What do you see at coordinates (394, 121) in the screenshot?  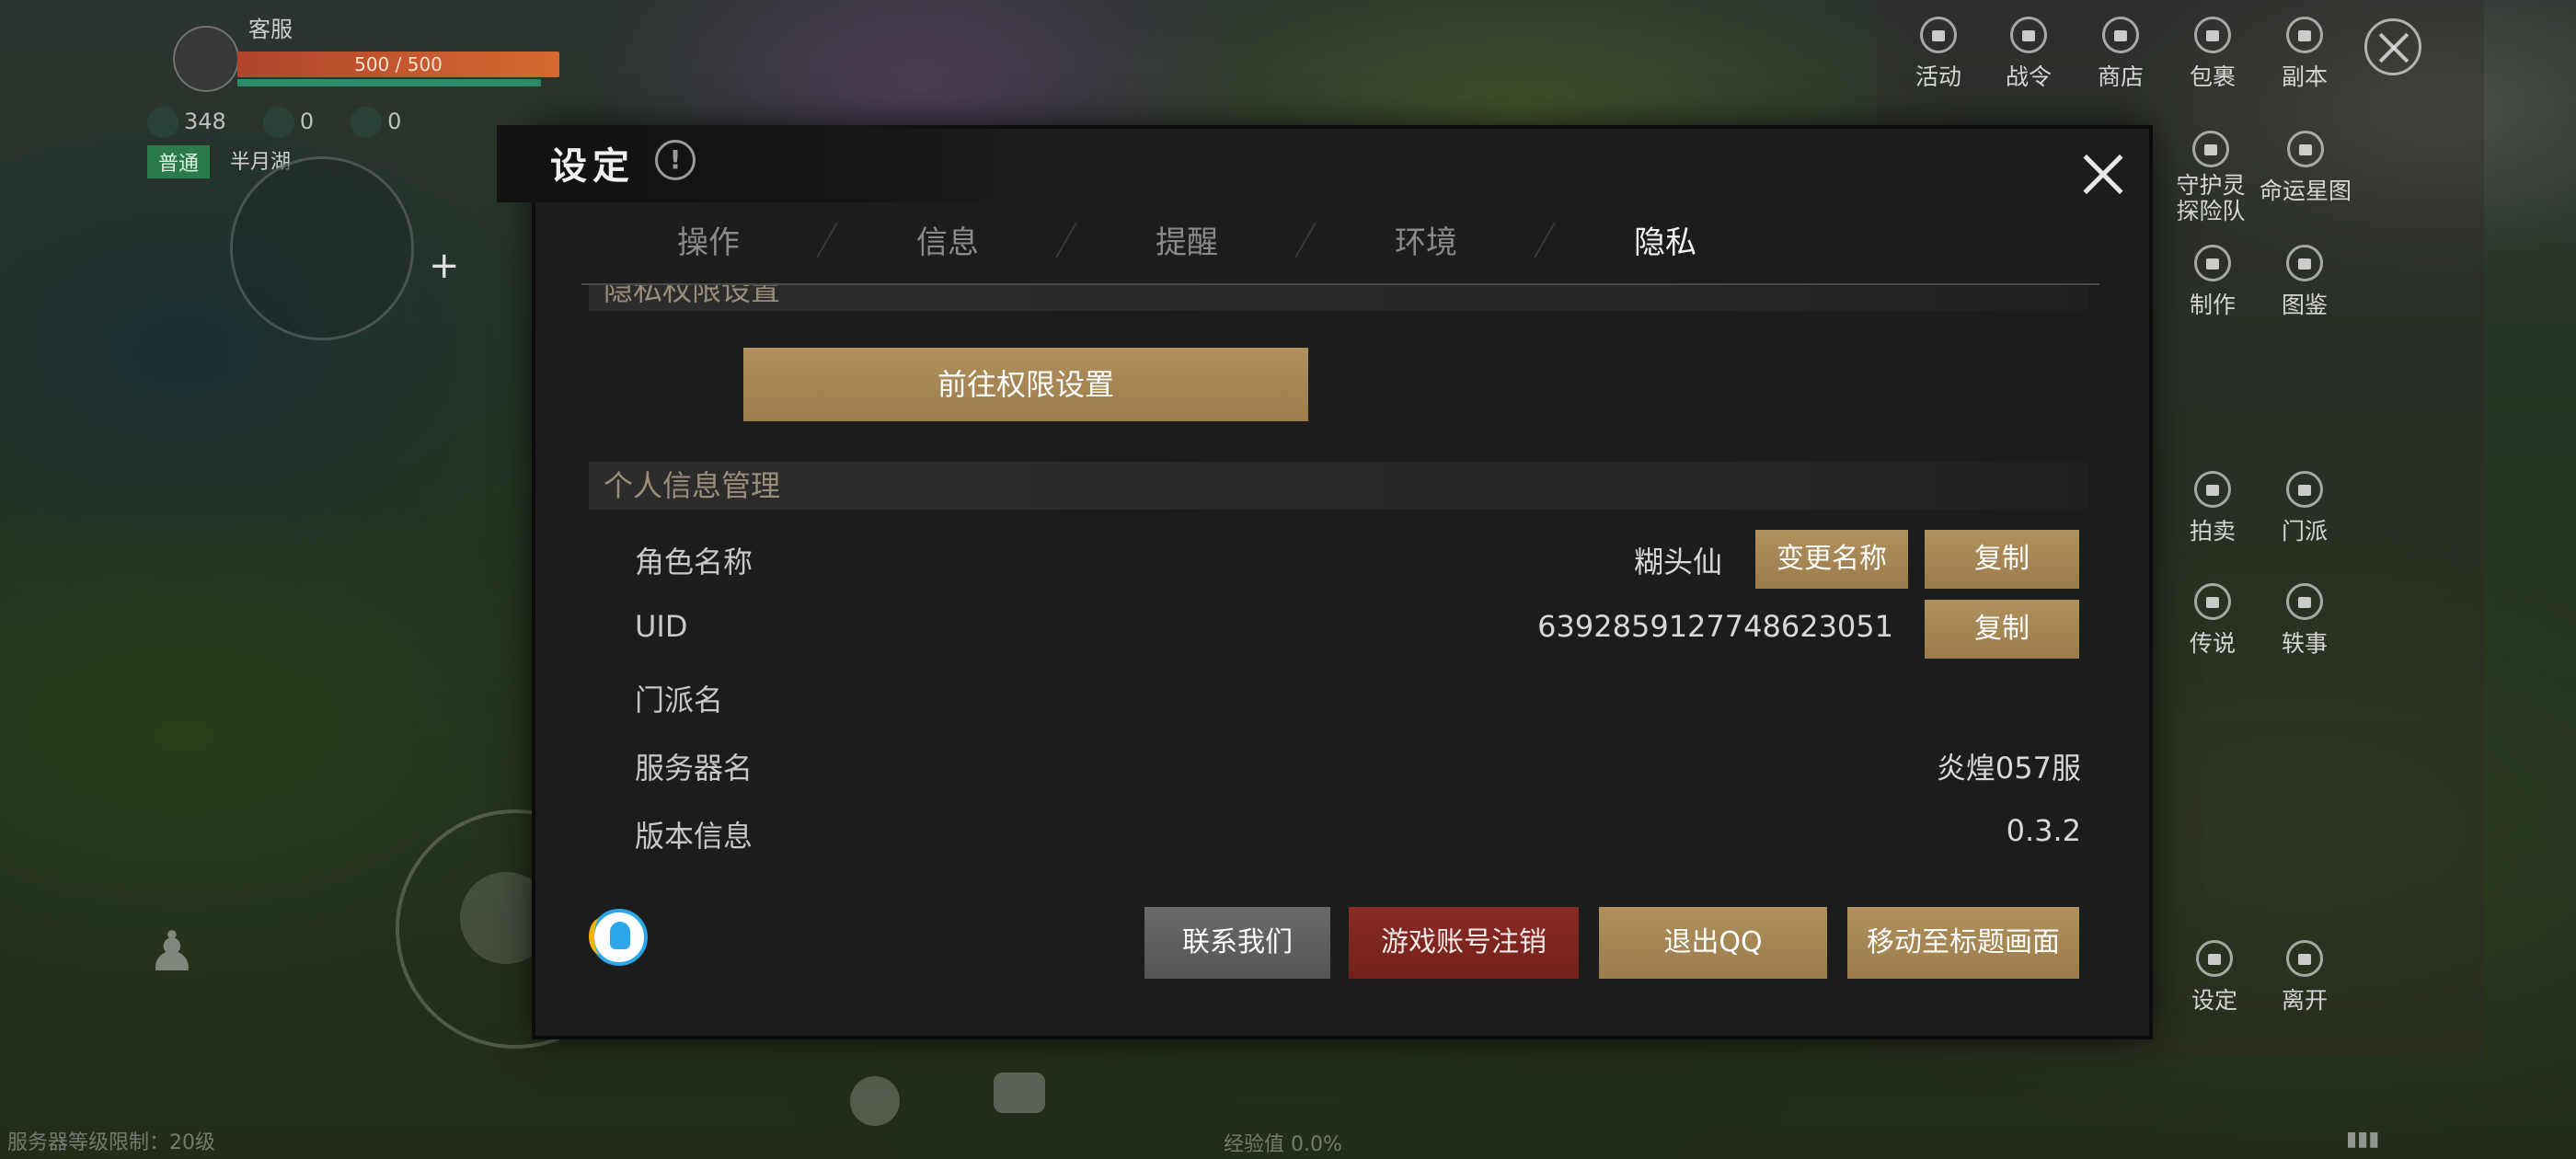 I see `stat-kills-value: 0` at bounding box center [394, 121].